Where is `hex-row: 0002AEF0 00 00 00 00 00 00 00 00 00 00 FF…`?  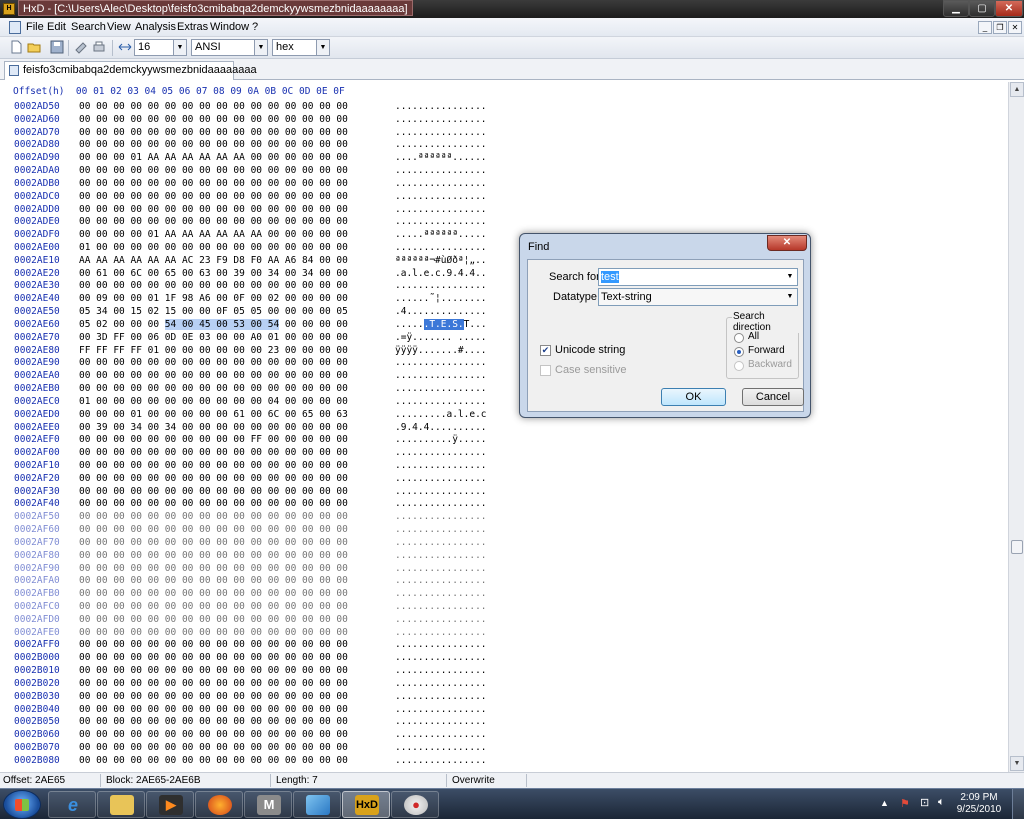 hex-row: 0002AEF0 00 00 00 00 00 00 00 00 00 00 FF… is located at coordinates (500, 440).